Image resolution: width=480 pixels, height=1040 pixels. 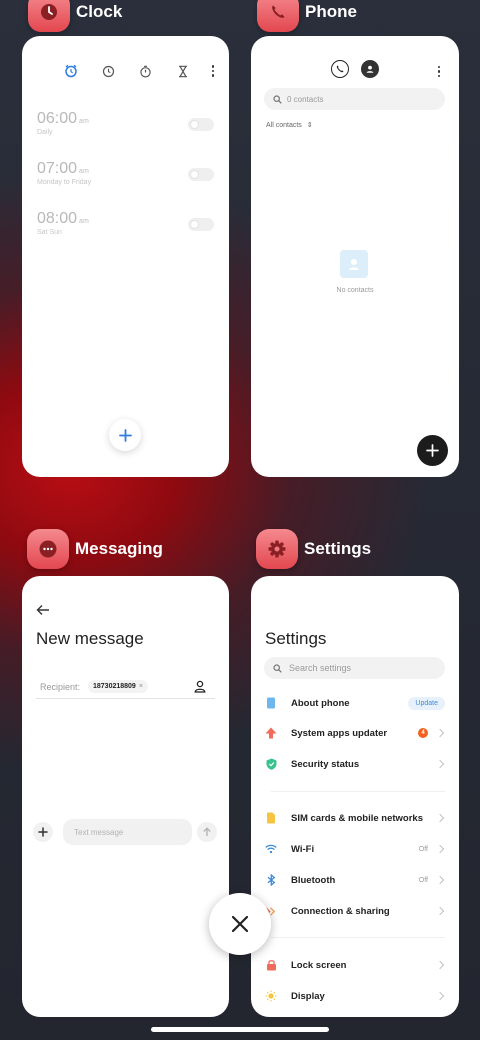 I want to click on update-badge: Update, so click(x=426, y=703).